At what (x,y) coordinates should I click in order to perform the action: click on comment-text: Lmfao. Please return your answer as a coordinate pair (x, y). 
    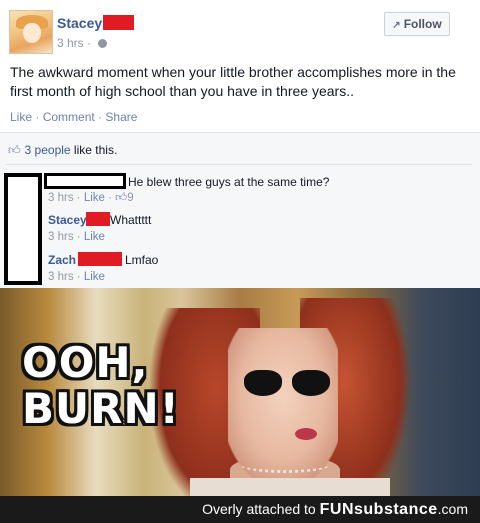
    Looking at the image, I should click on (142, 260).